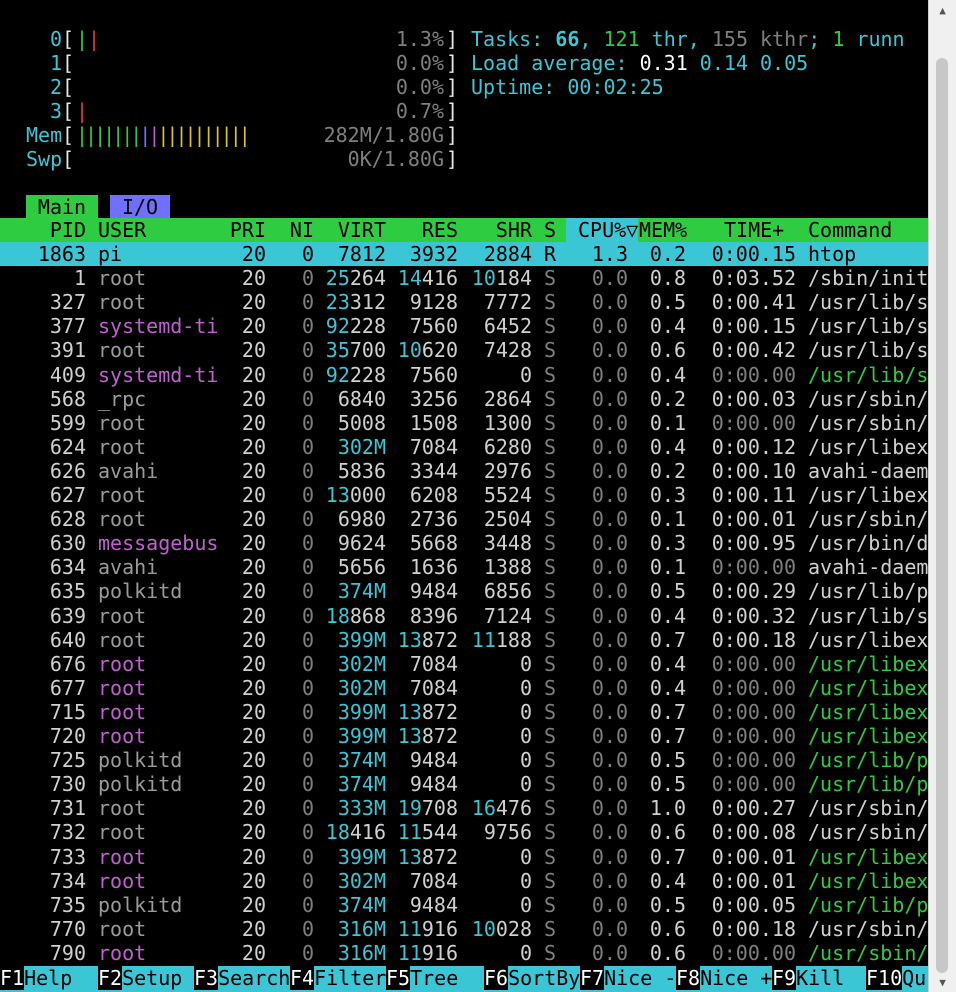 The height and width of the screenshot is (992, 956). Describe the element at coordinates (338, 979) in the screenshot. I see `fkey-filter-button: F4Filter` at that location.